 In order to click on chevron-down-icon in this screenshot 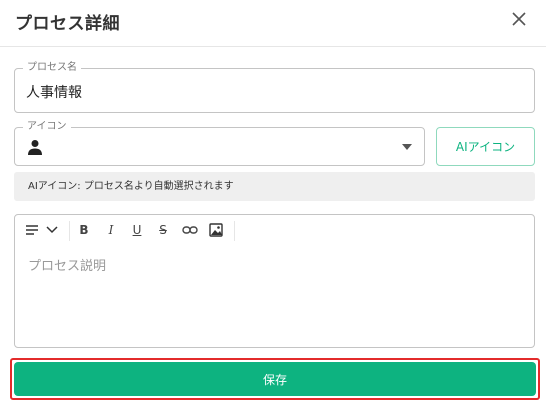, I will do `click(52, 230)`.